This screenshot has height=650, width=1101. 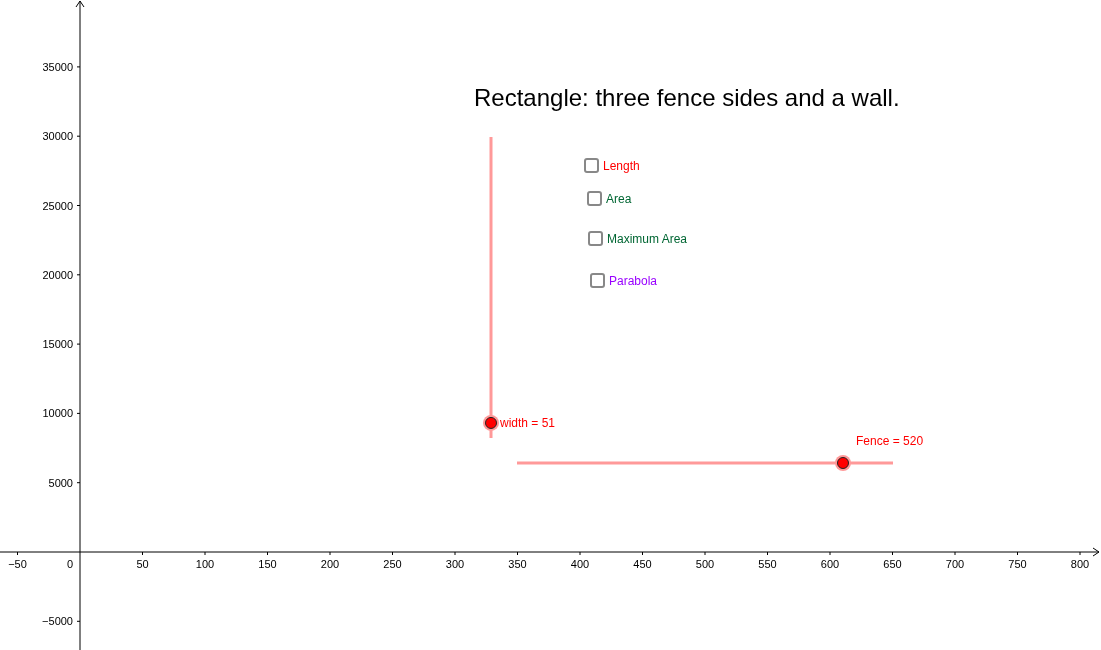 I want to click on axis-tick-label: 650, so click(x=892, y=564).